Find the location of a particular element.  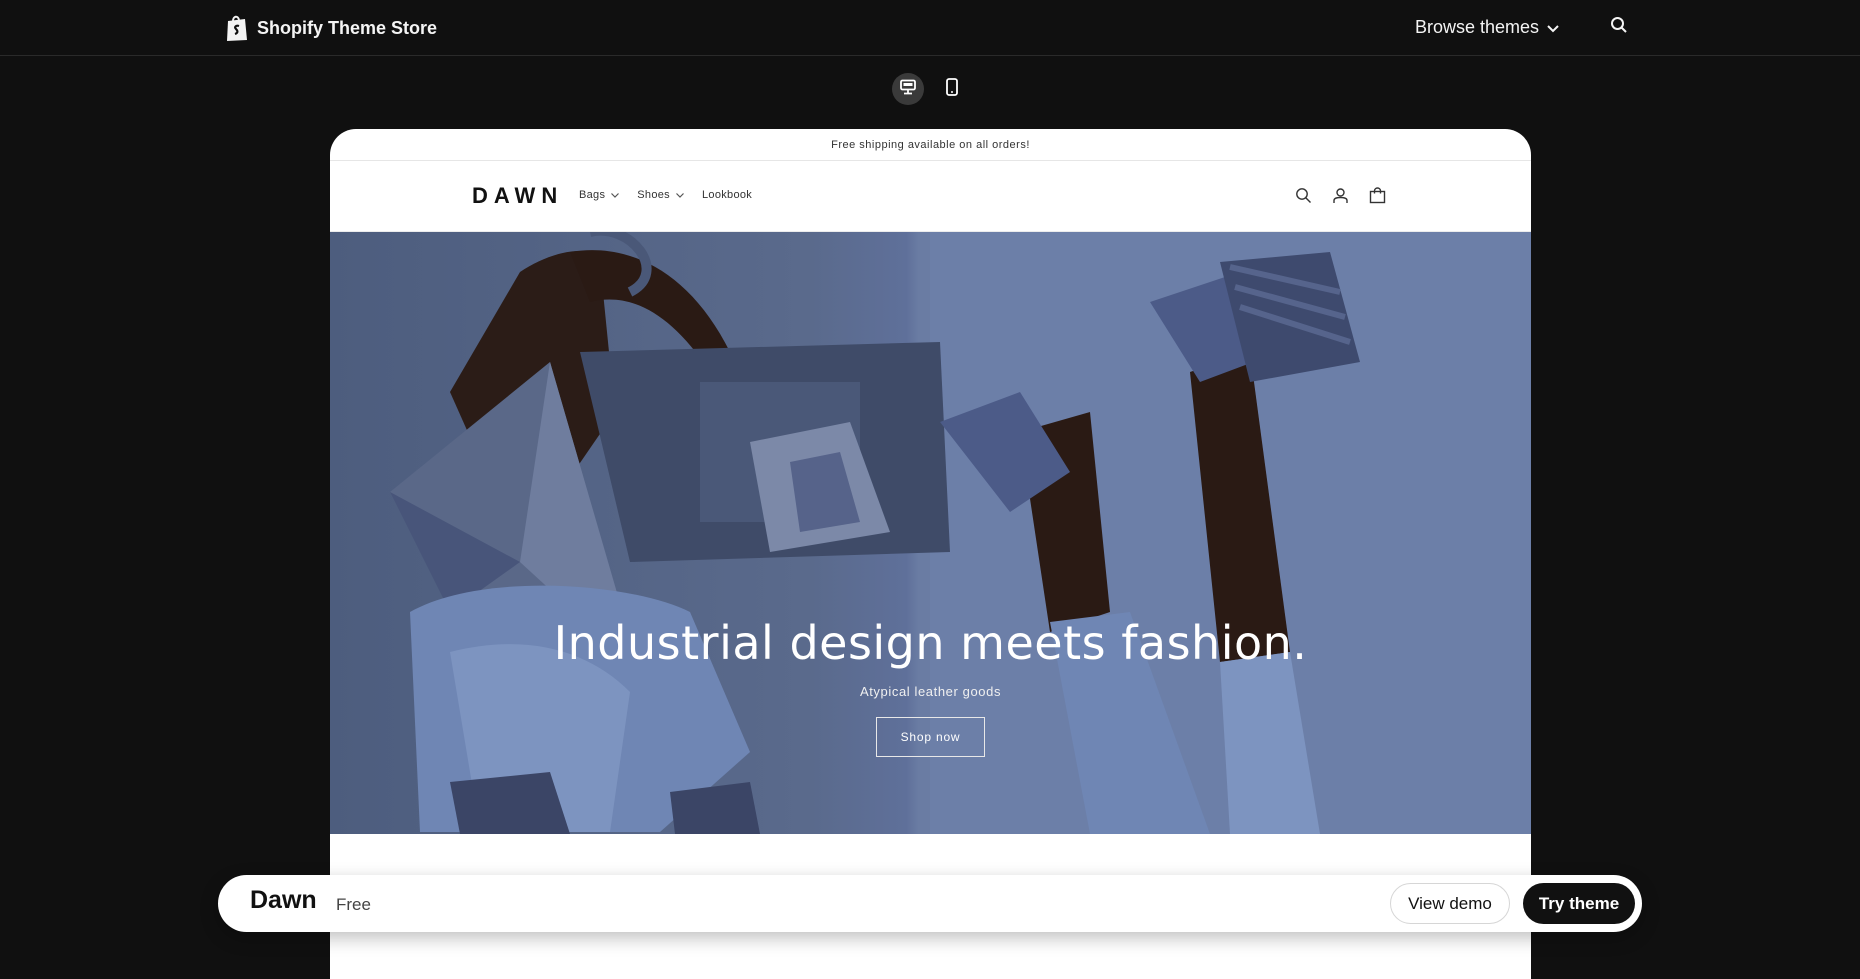

theme-action-bar: Dawn Free View demo Try theme is located at coordinates (930, 903).